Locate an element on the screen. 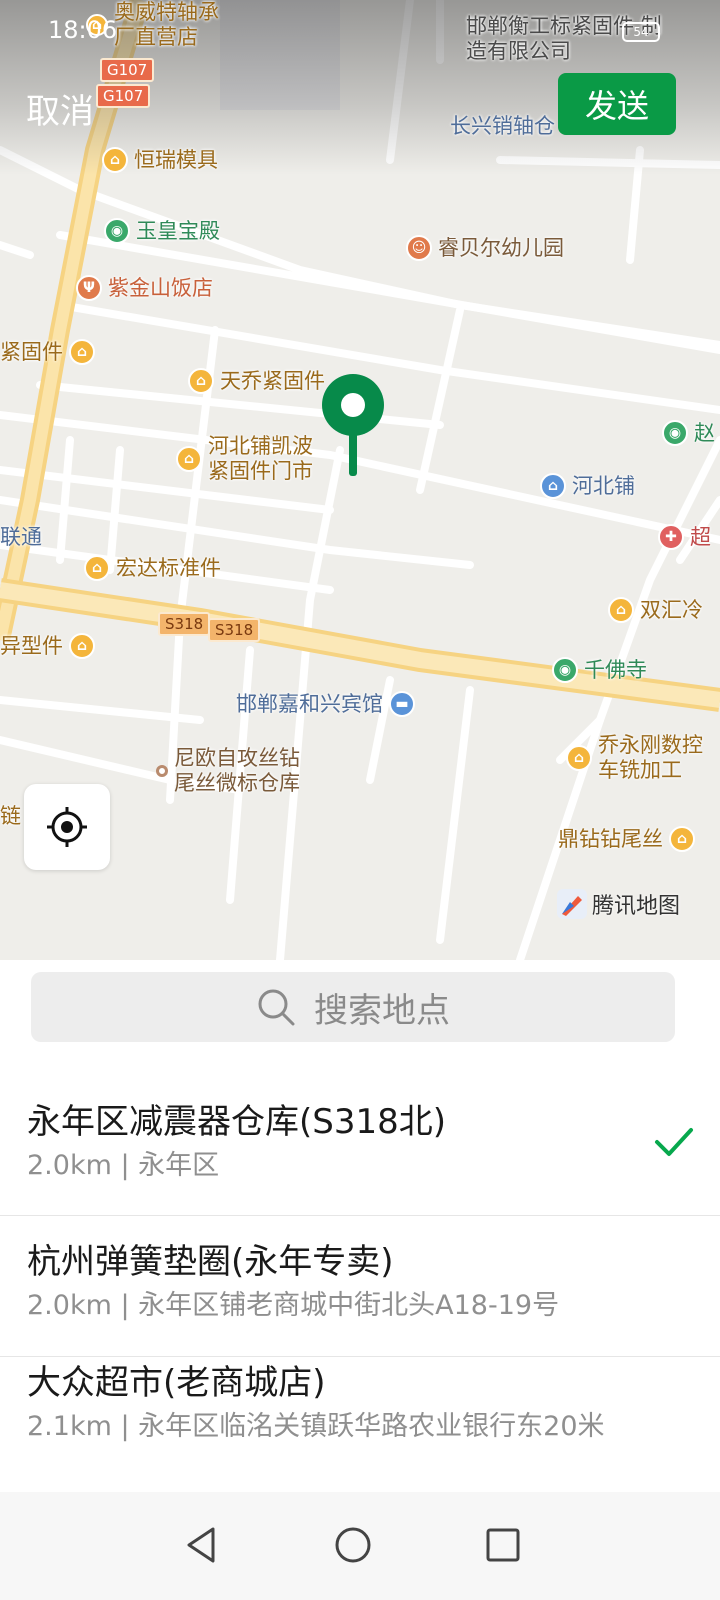 This screenshot has height=1600, width=720. search-icon is located at coordinates (276, 1007).